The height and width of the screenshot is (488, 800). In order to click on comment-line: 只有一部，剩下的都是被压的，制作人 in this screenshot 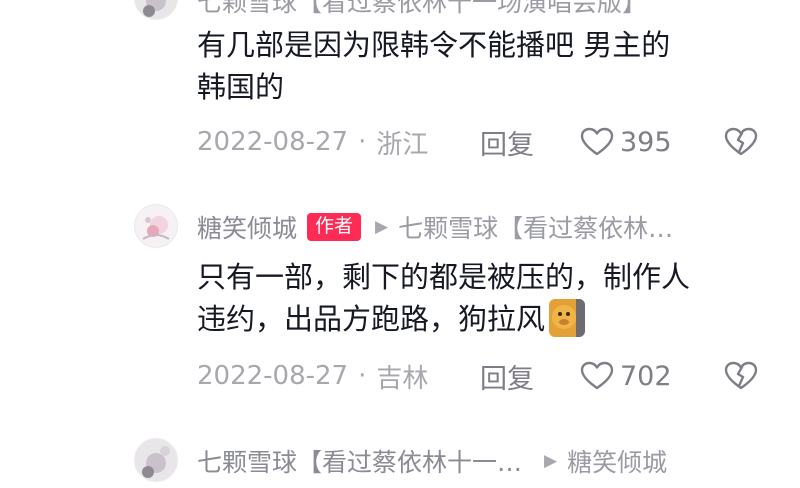, I will do `click(444, 277)`.